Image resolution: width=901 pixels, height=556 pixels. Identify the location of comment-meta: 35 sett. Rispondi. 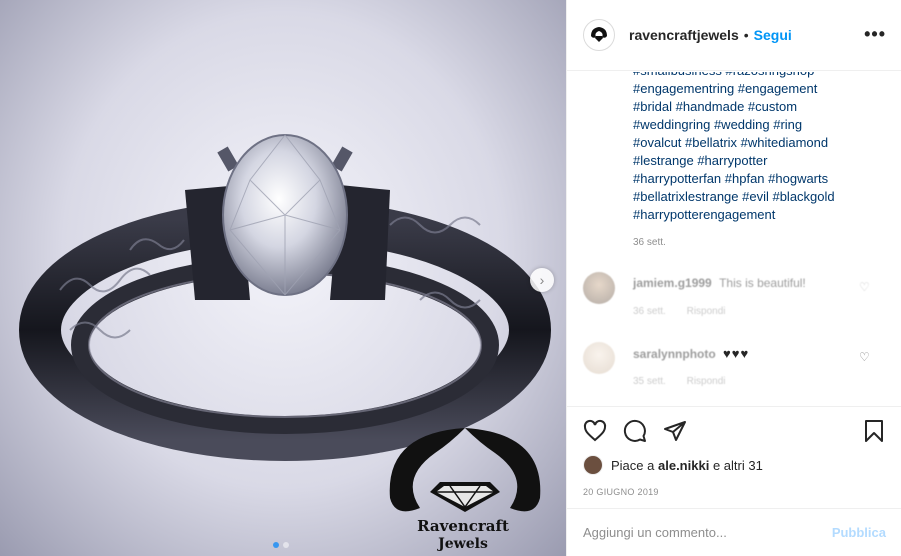
(679, 381).